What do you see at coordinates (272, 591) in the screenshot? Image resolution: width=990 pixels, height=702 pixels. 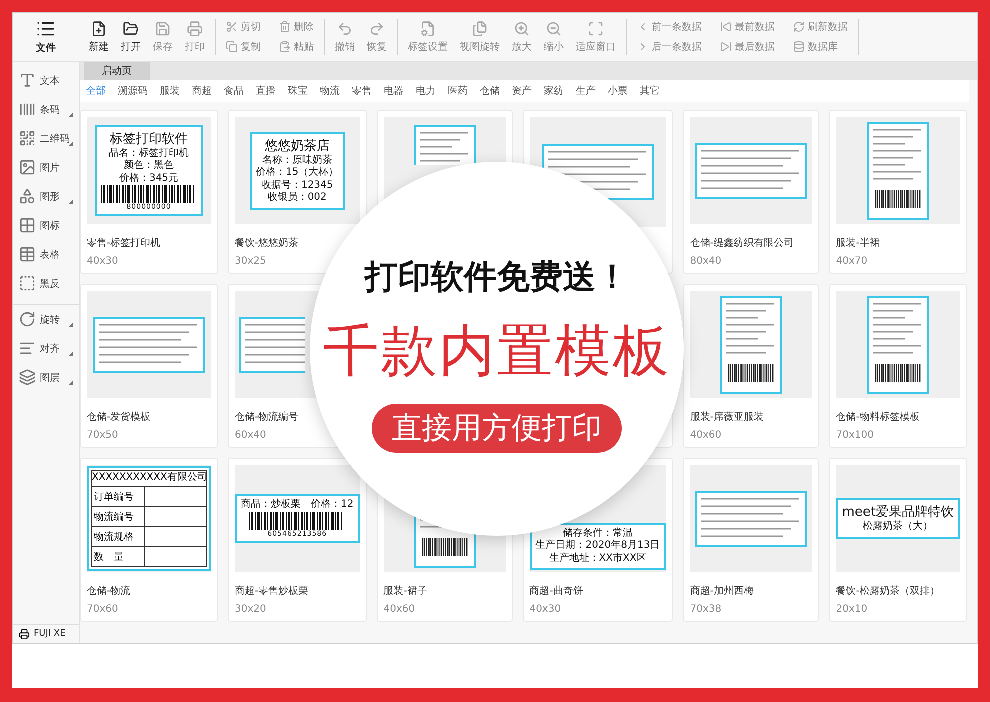 I see `template-name: 商超-零售炒板栗` at bounding box center [272, 591].